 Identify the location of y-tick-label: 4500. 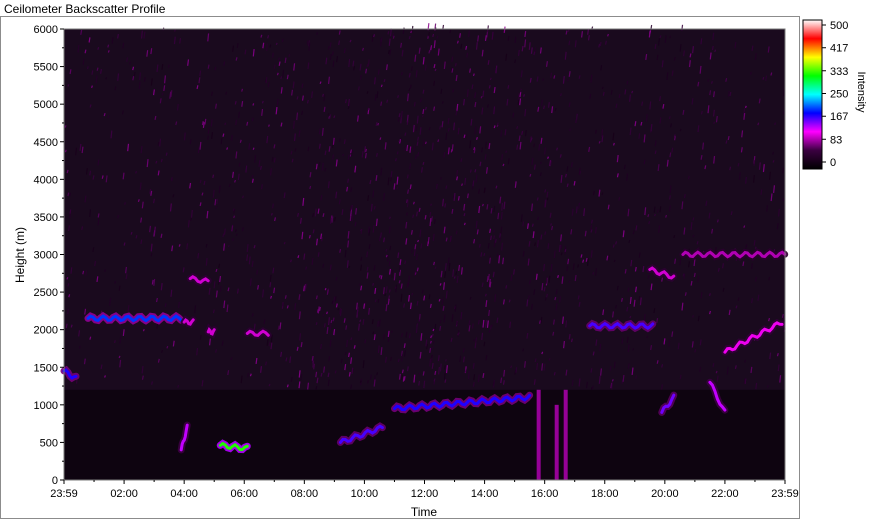
(46, 143).